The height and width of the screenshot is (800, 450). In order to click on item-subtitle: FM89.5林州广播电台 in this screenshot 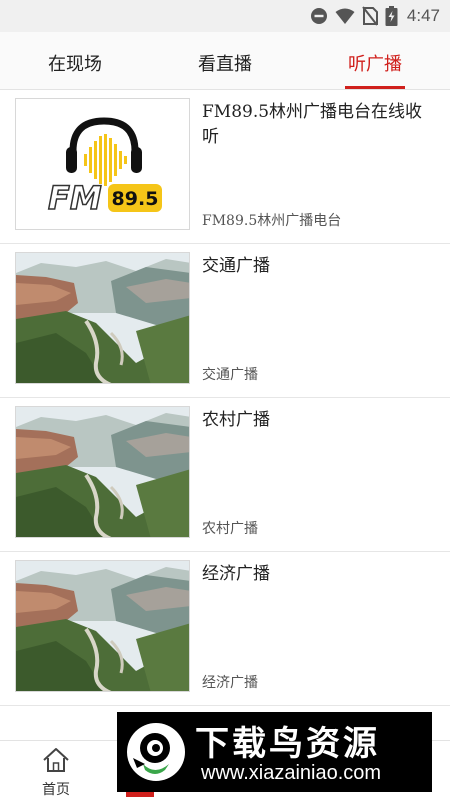, I will do `click(272, 221)`.